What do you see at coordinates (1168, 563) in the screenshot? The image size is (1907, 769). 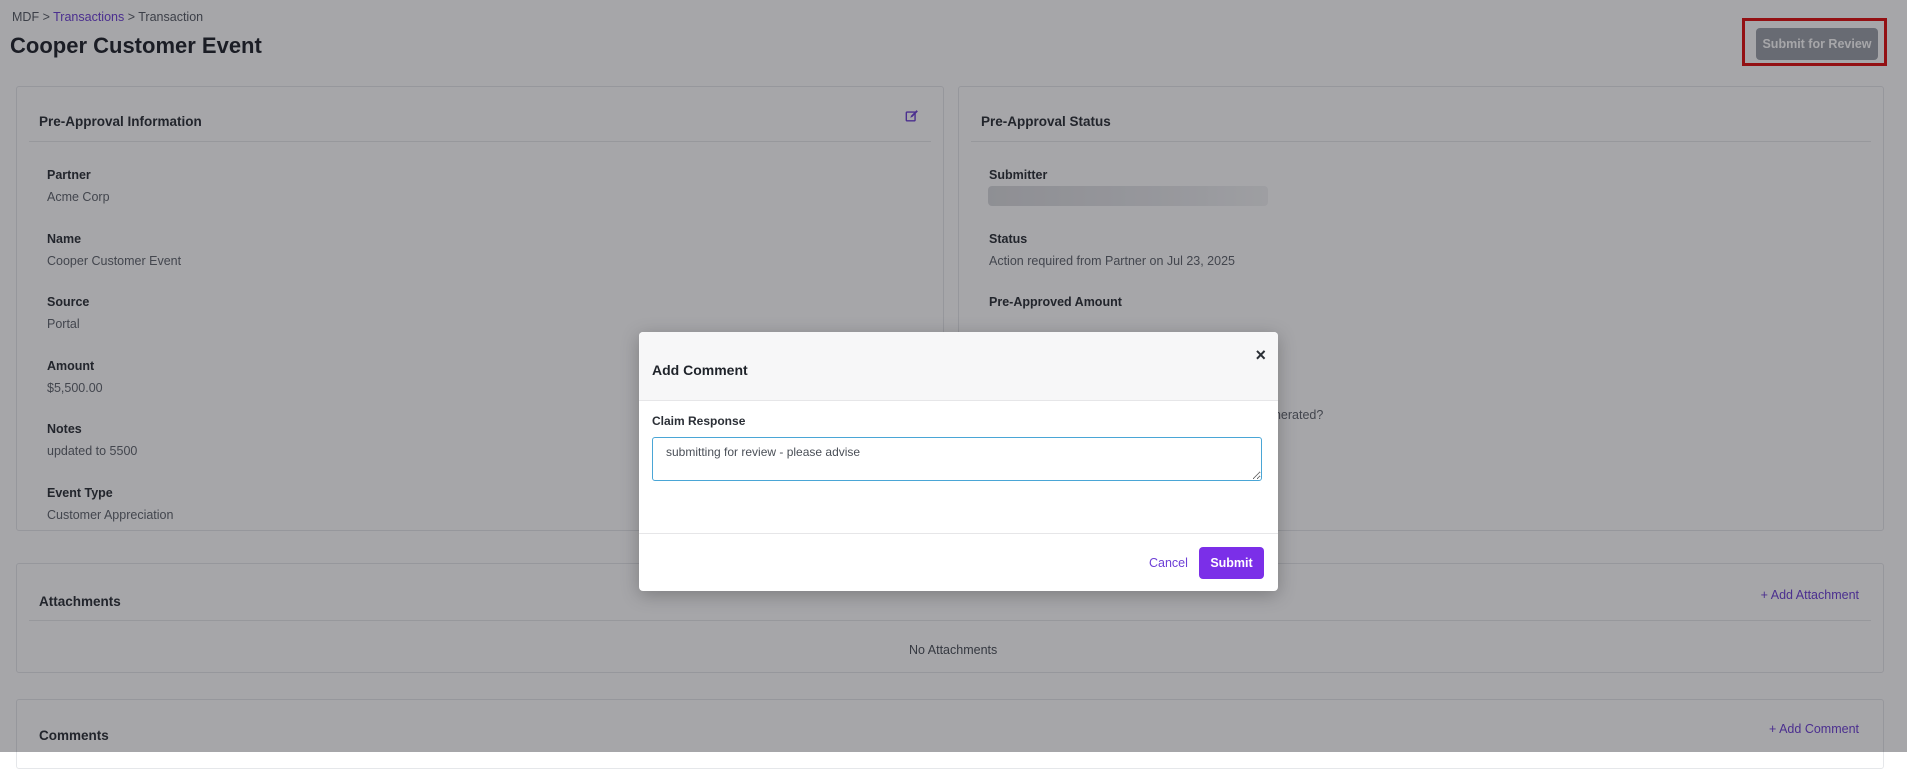 I see `cancel-button: Cancel` at bounding box center [1168, 563].